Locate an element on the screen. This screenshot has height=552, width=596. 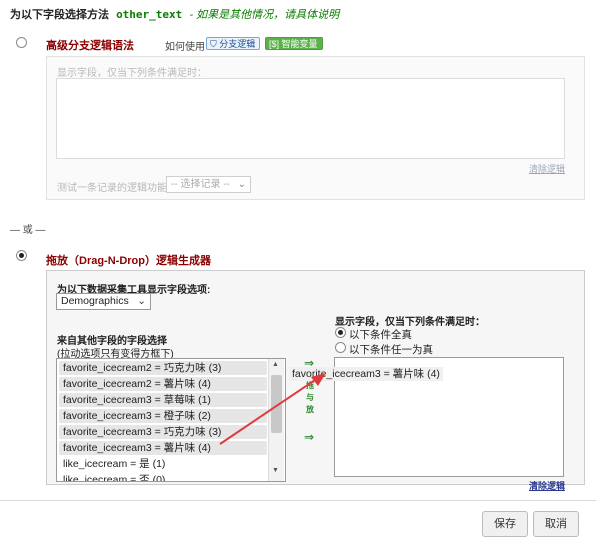
cancel-button: 取消 is located at coordinates (556, 524).